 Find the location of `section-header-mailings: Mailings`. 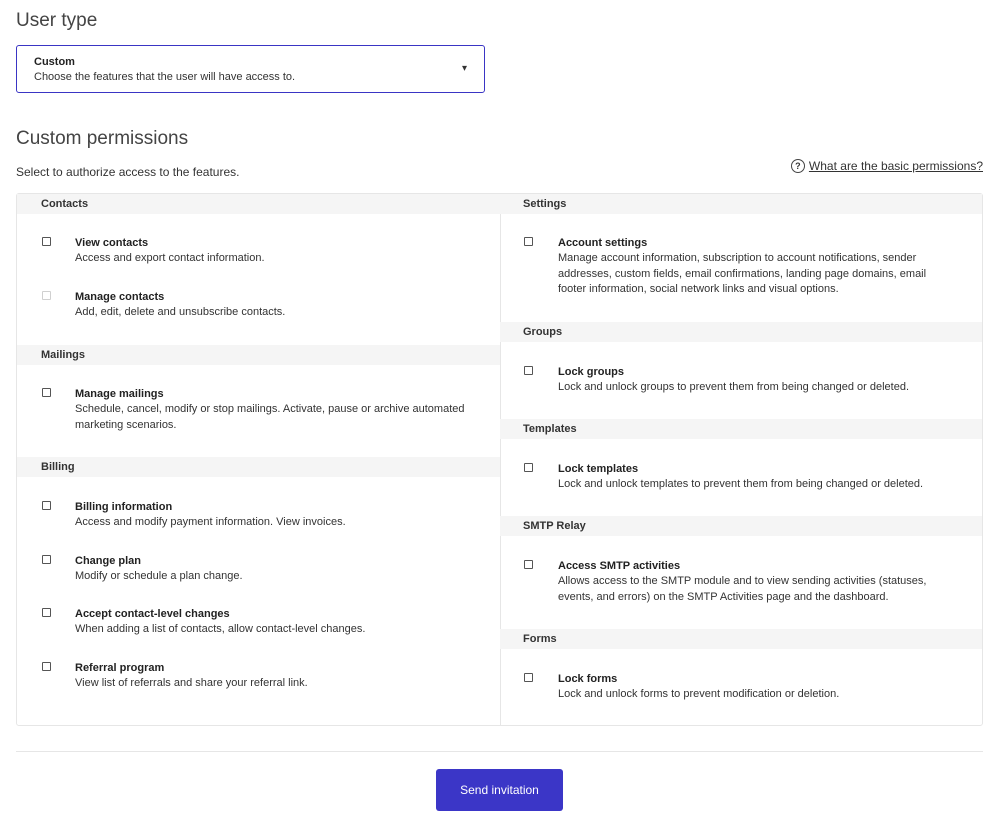

section-header-mailings: Mailings is located at coordinates (258, 355).